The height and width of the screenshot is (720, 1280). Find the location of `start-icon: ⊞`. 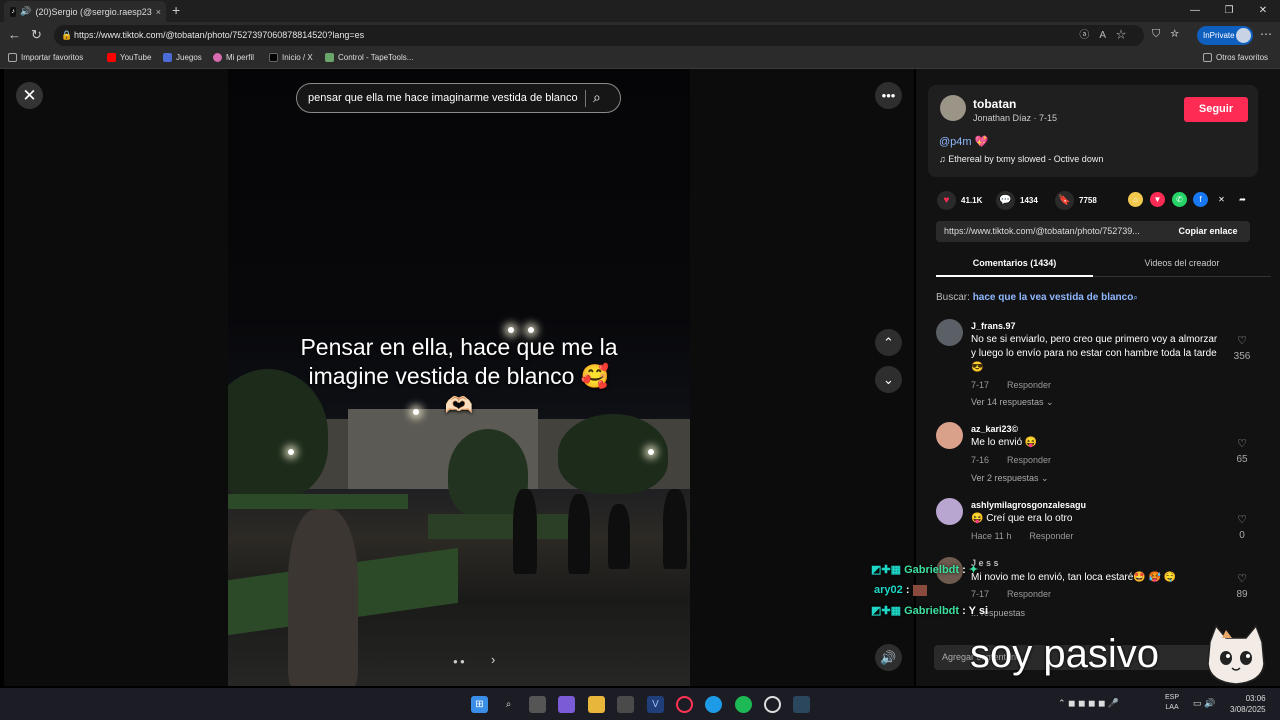

start-icon: ⊞ is located at coordinates (479, 704).